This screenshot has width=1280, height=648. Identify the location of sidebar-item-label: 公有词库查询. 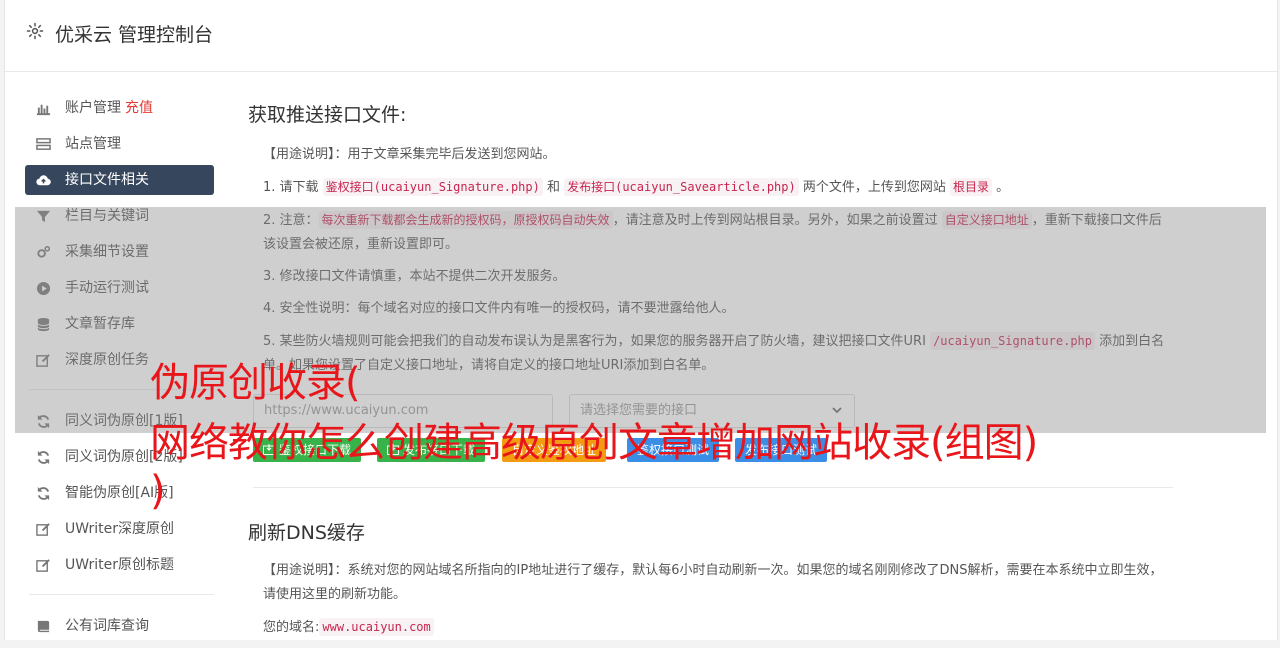
(107, 626).